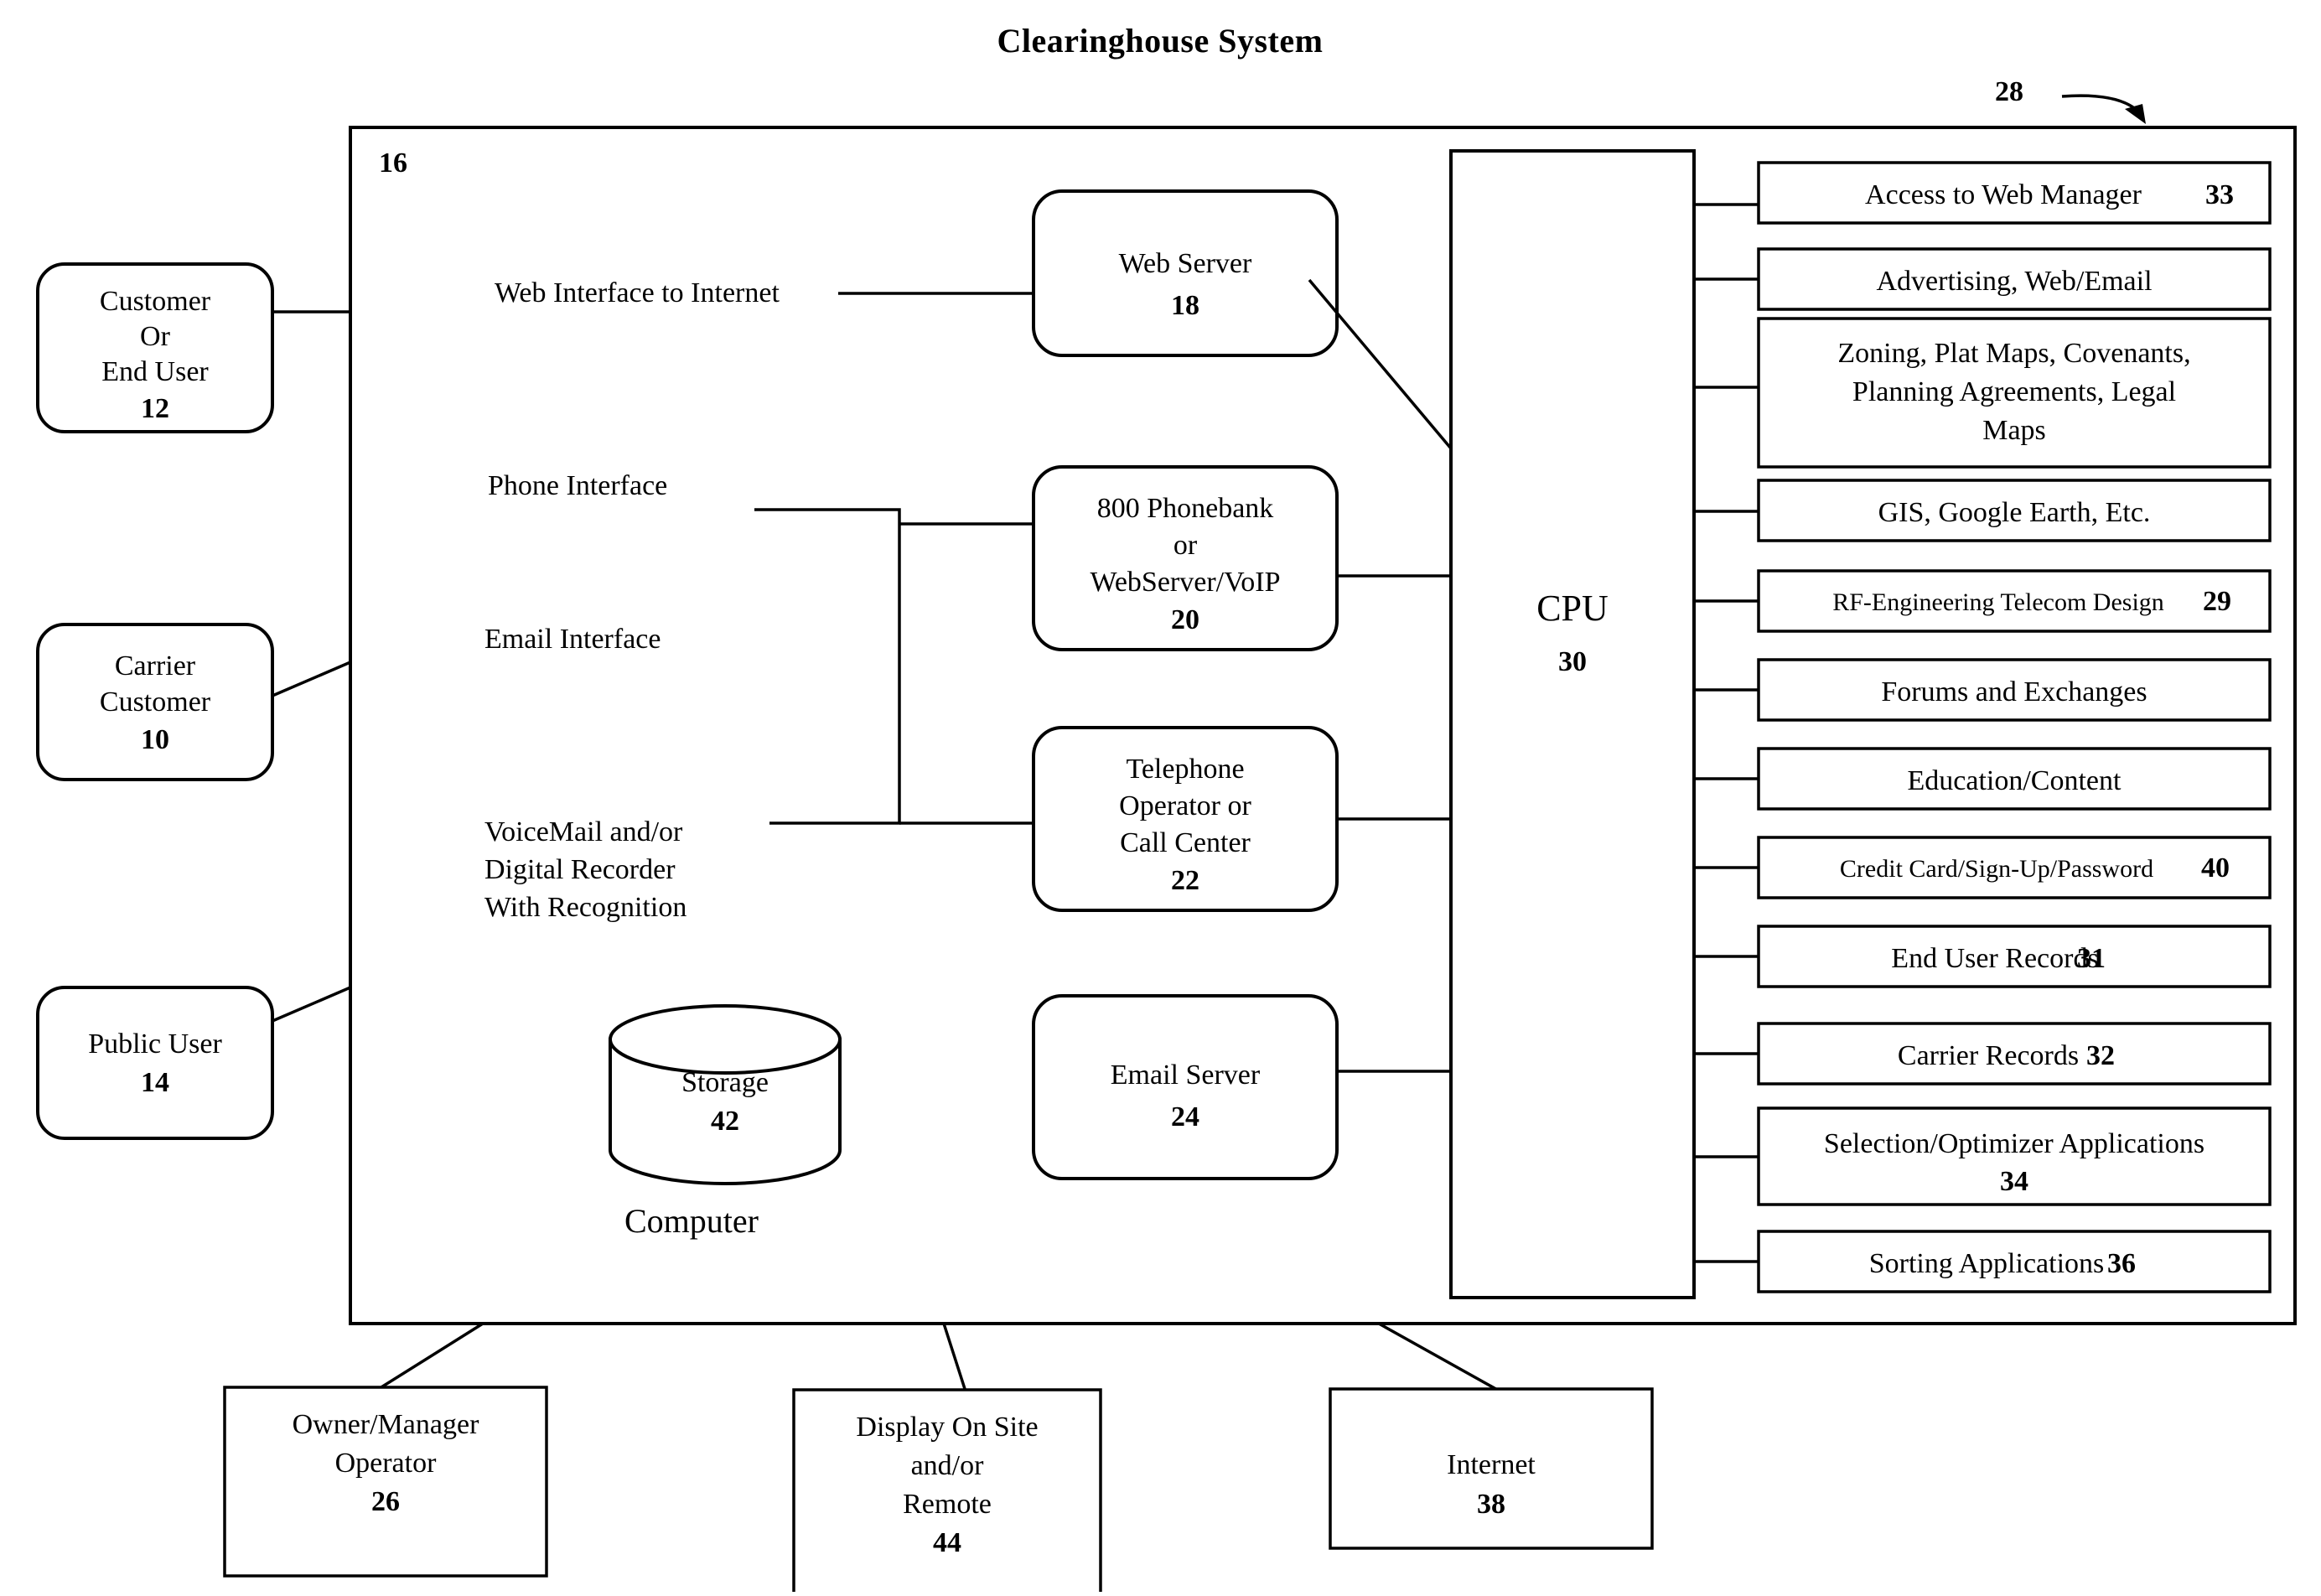 Image resolution: width=2321 pixels, height=1596 pixels. Describe the element at coordinates (1185, 545) in the screenshot. I see `phonebank-line2: or` at that location.